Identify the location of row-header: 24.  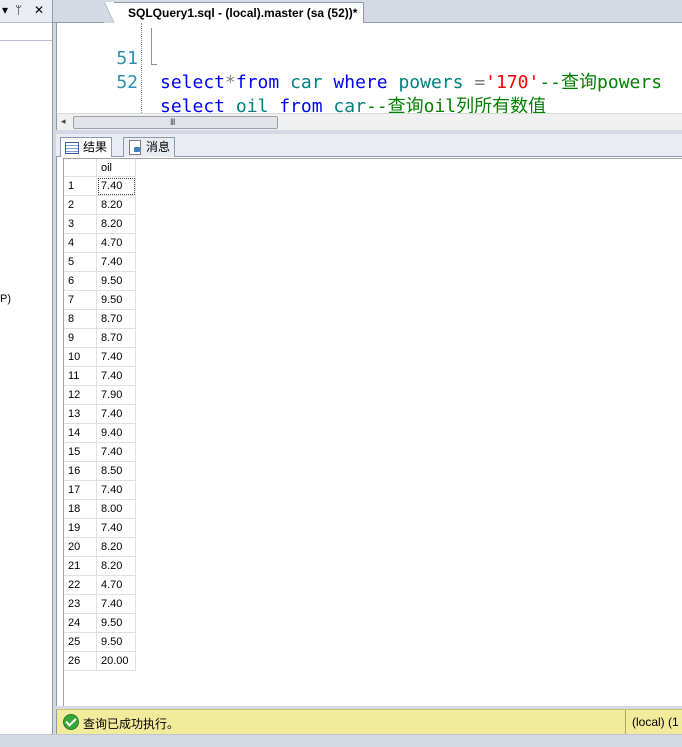
(80, 623).